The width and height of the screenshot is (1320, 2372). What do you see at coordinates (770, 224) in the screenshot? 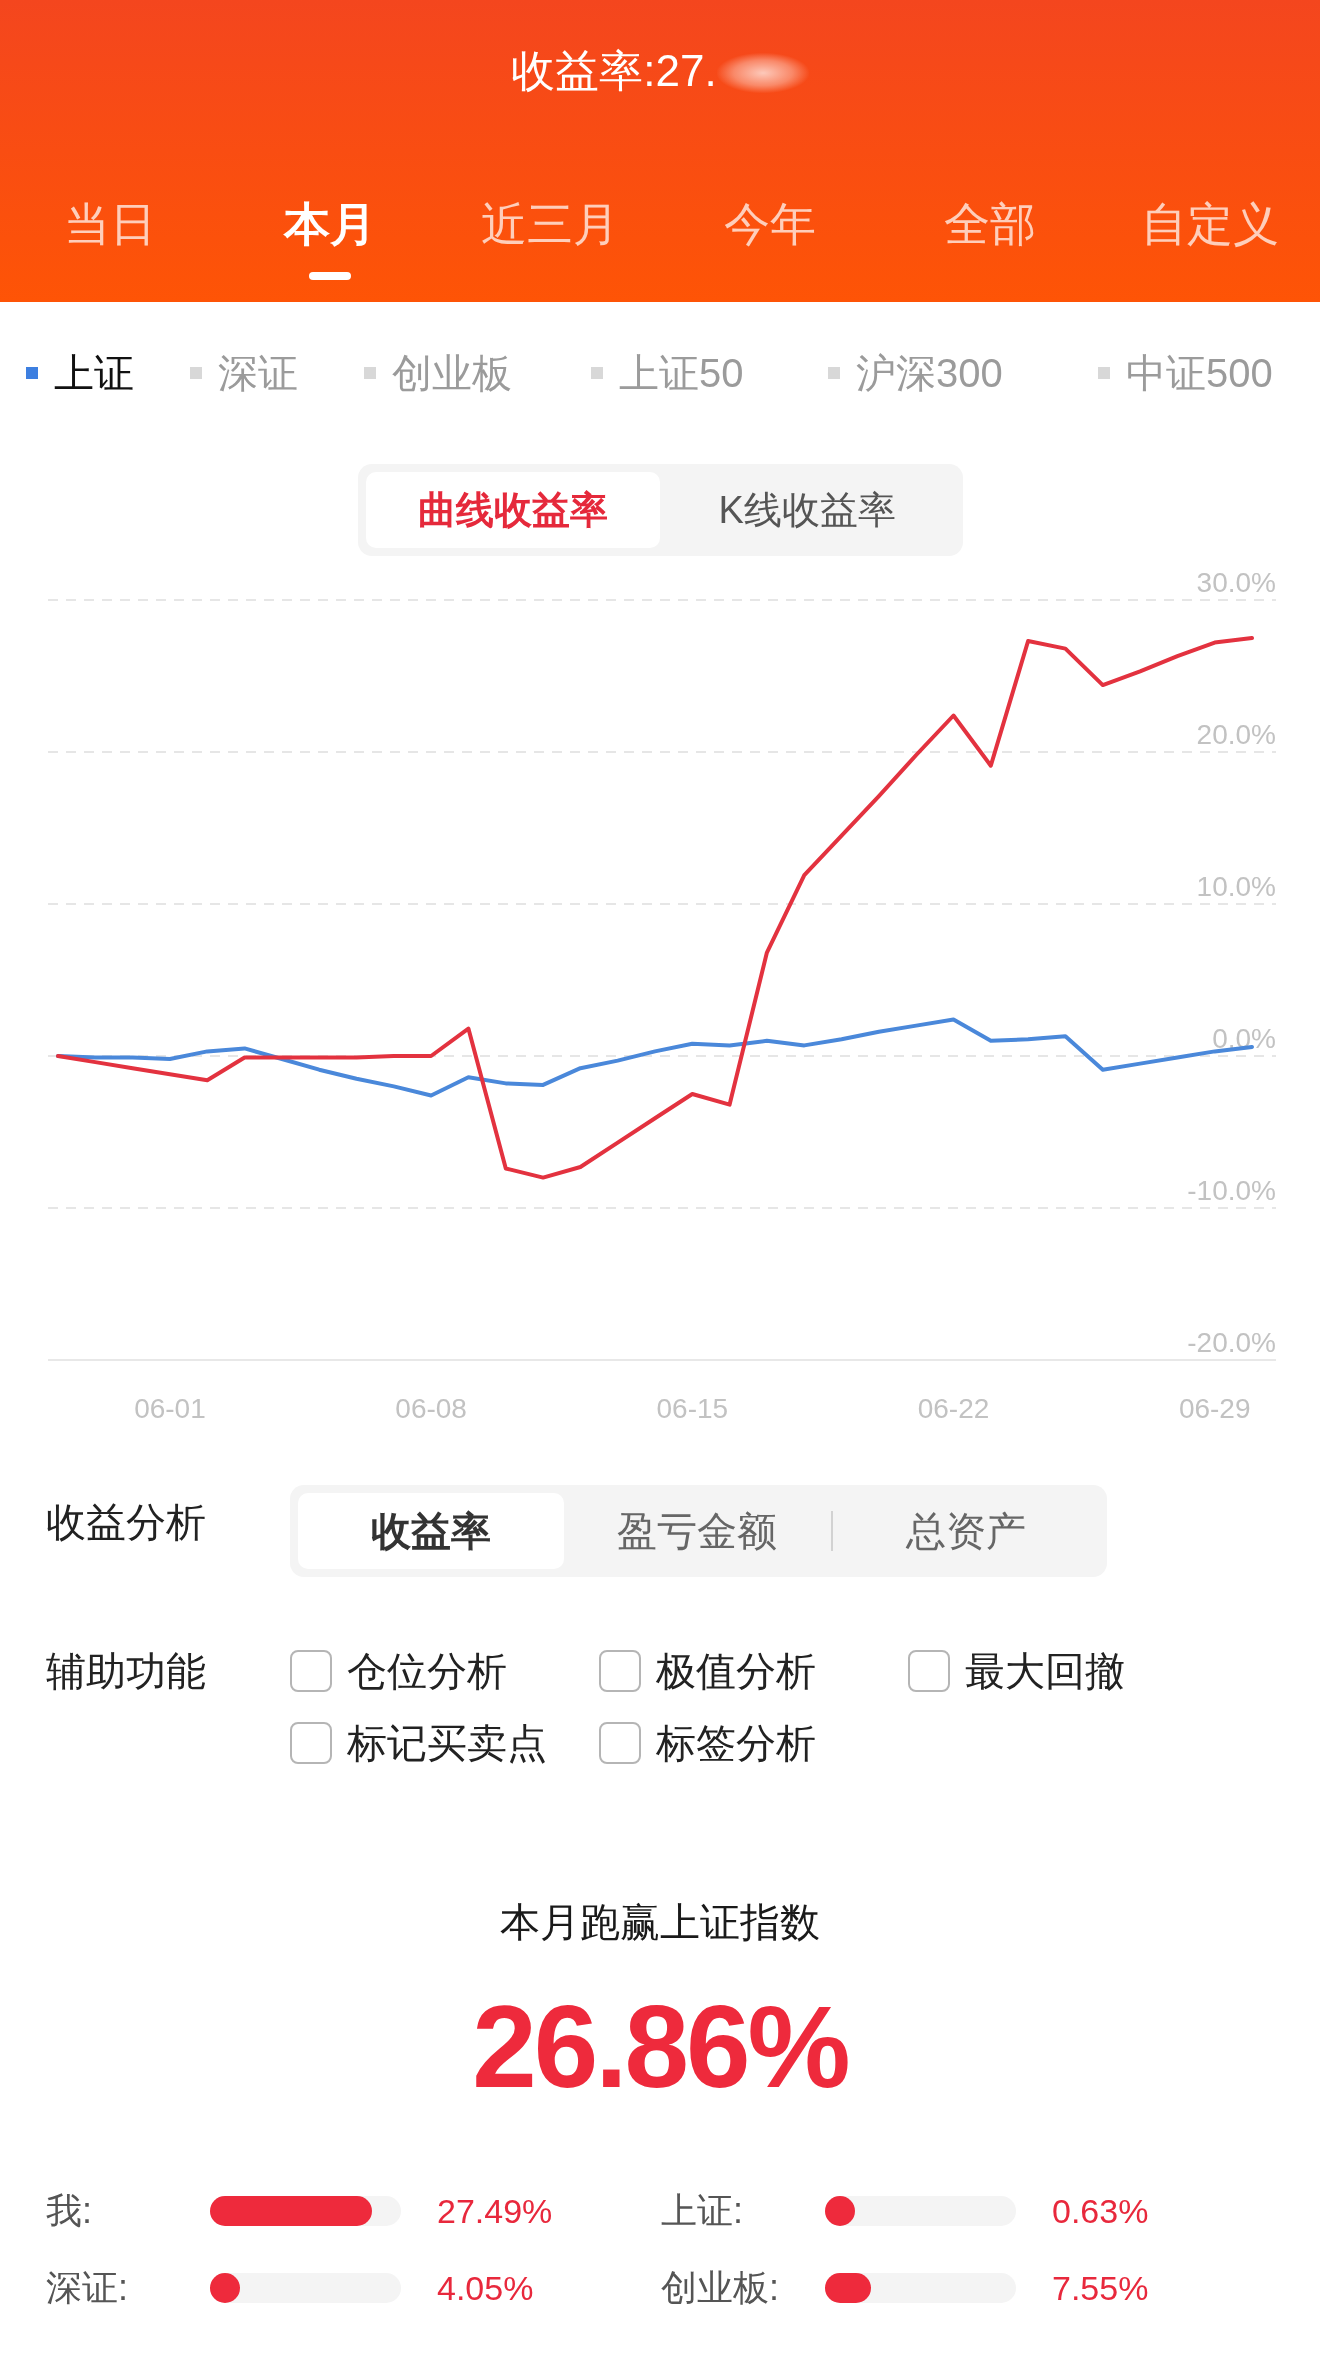
I see `period-tab: 今年` at bounding box center [770, 224].